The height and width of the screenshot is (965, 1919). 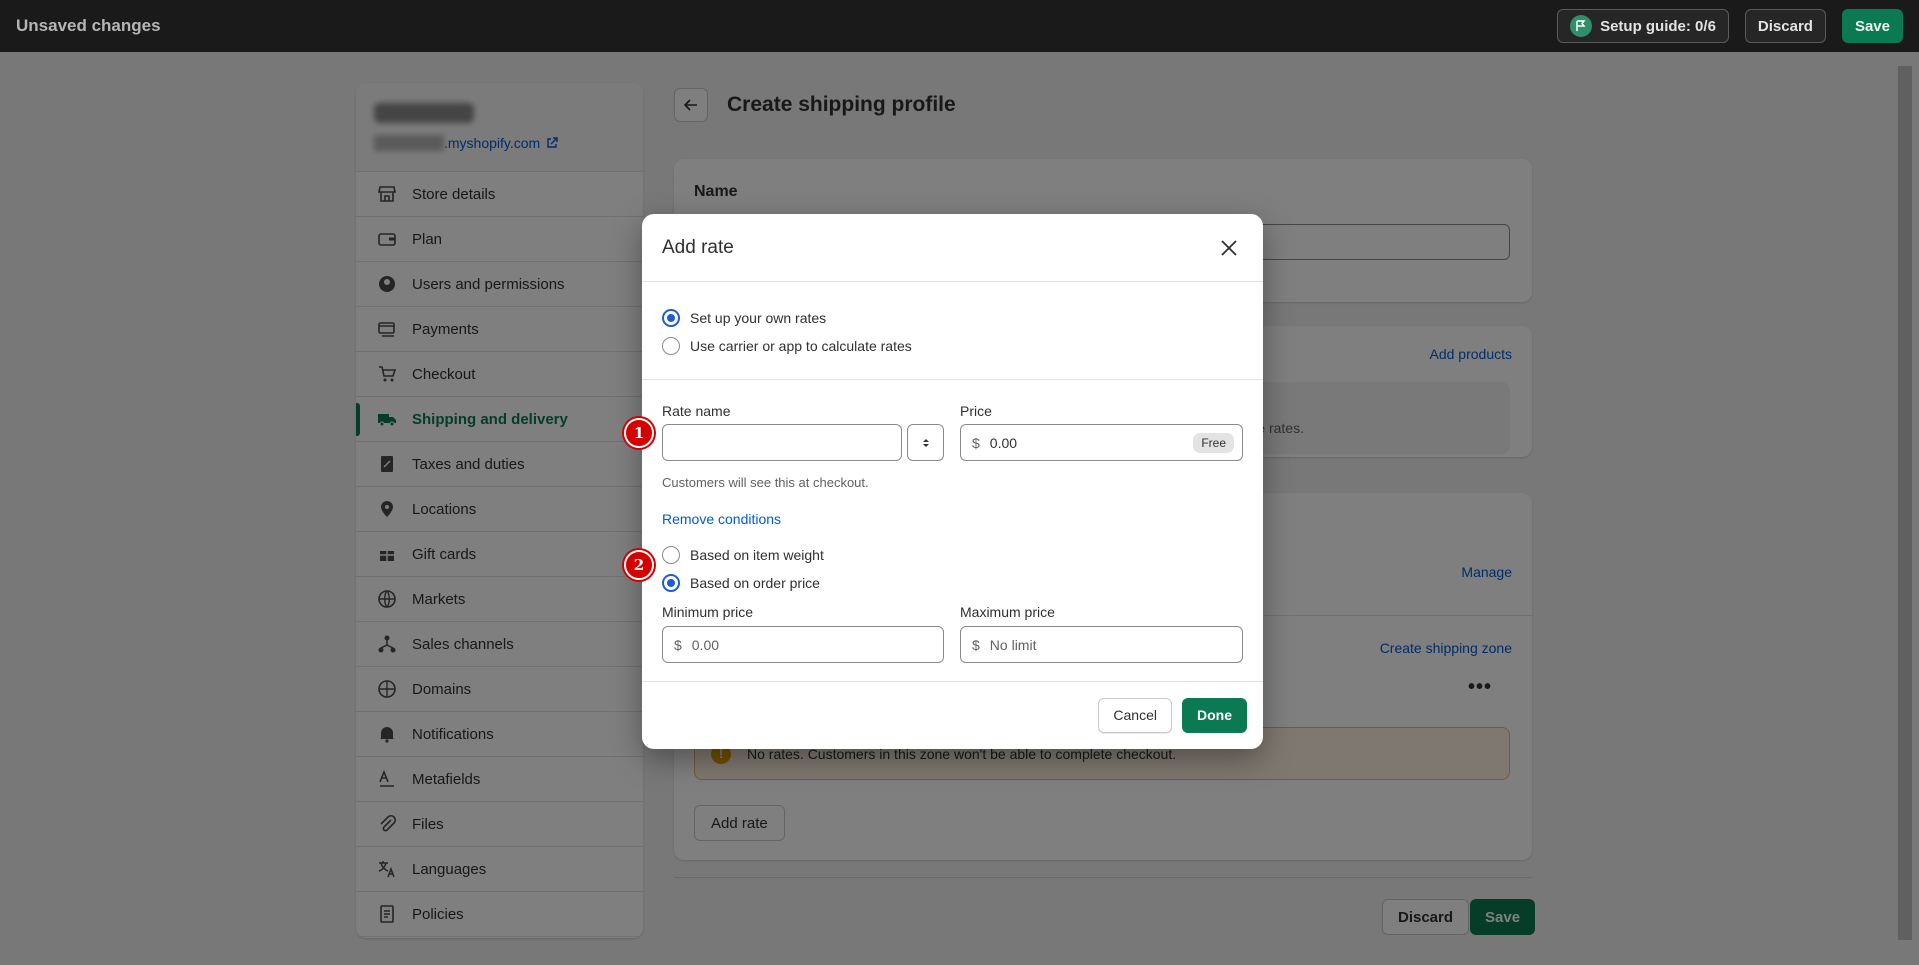 I want to click on radio-own-rates: Set up your own rates, so click(x=952, y=318).